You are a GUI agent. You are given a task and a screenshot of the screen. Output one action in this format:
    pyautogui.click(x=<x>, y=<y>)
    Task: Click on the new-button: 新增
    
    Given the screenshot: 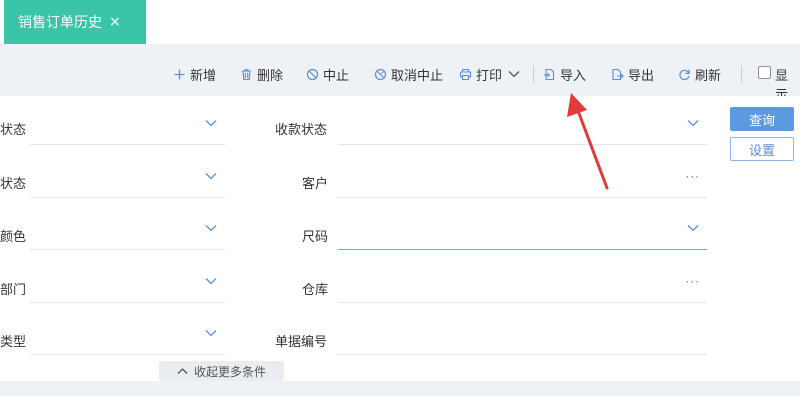 What is the action you would take?
    pyautogui.click(x=195, y=74)
    